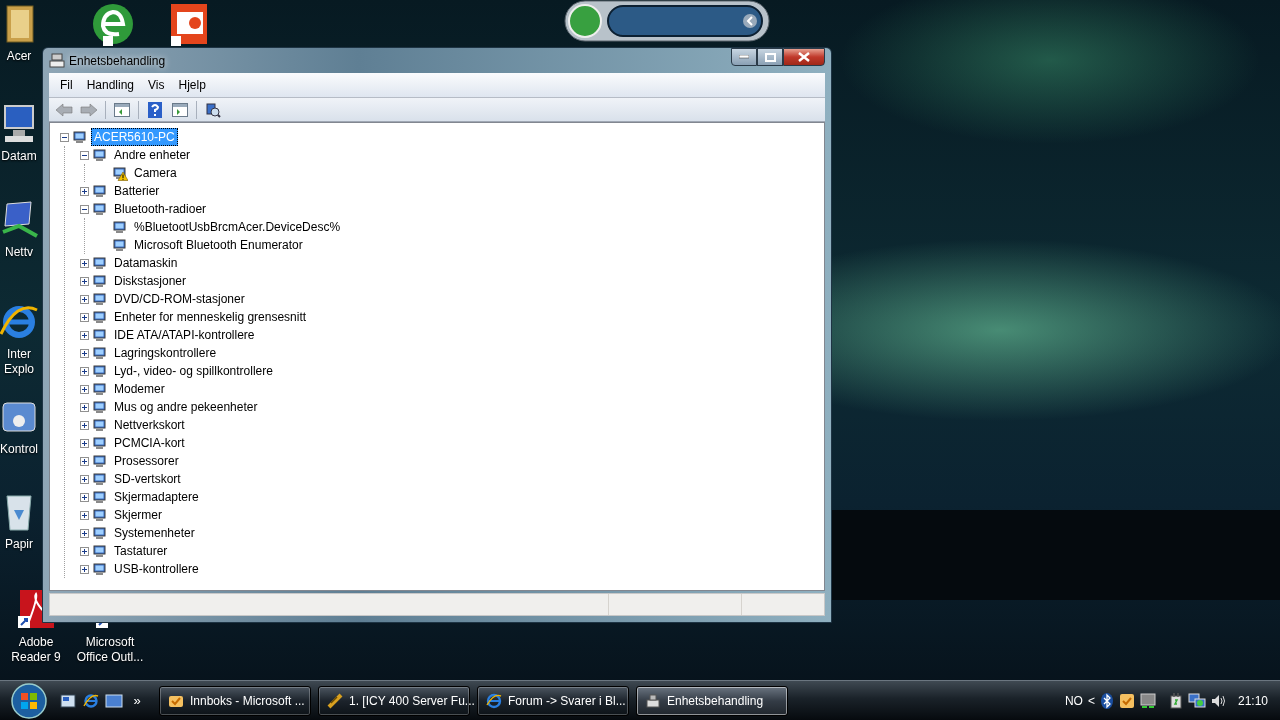 The image size is (1280, 720). I want to click on computer-icon, so click(653, 700).